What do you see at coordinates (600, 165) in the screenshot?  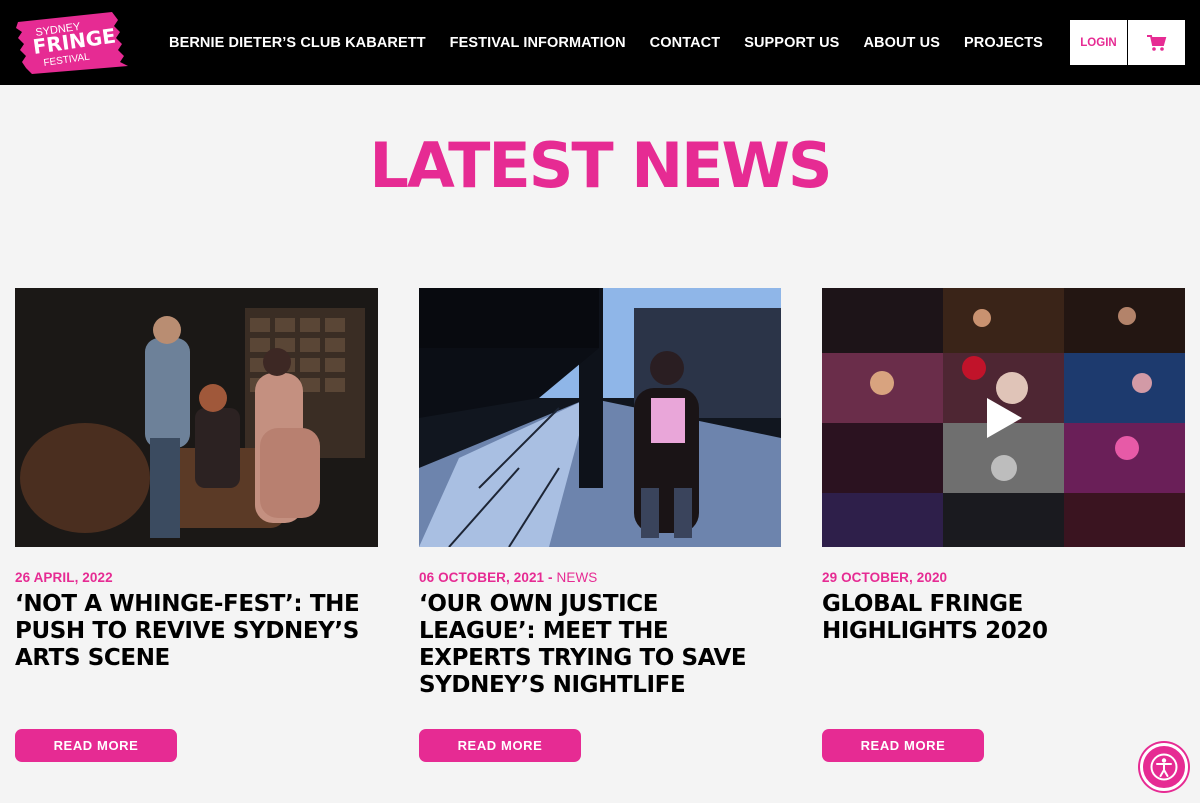 I see `page-title: LATEST NEWS` at bounding box center [600, 165].